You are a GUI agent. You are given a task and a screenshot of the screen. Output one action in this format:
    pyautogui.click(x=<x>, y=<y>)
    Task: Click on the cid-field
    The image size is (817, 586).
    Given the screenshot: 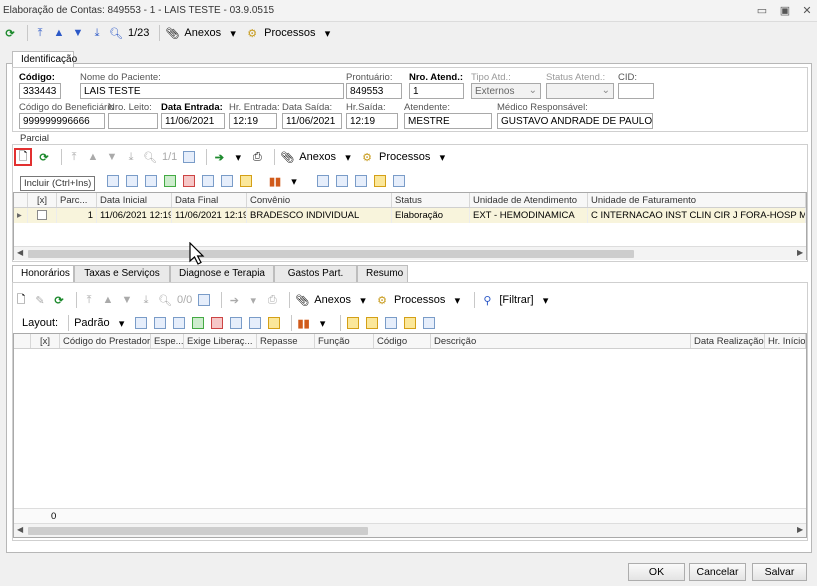 What is the action you would take?
    pyautogui.click(x=636, y=91)
    